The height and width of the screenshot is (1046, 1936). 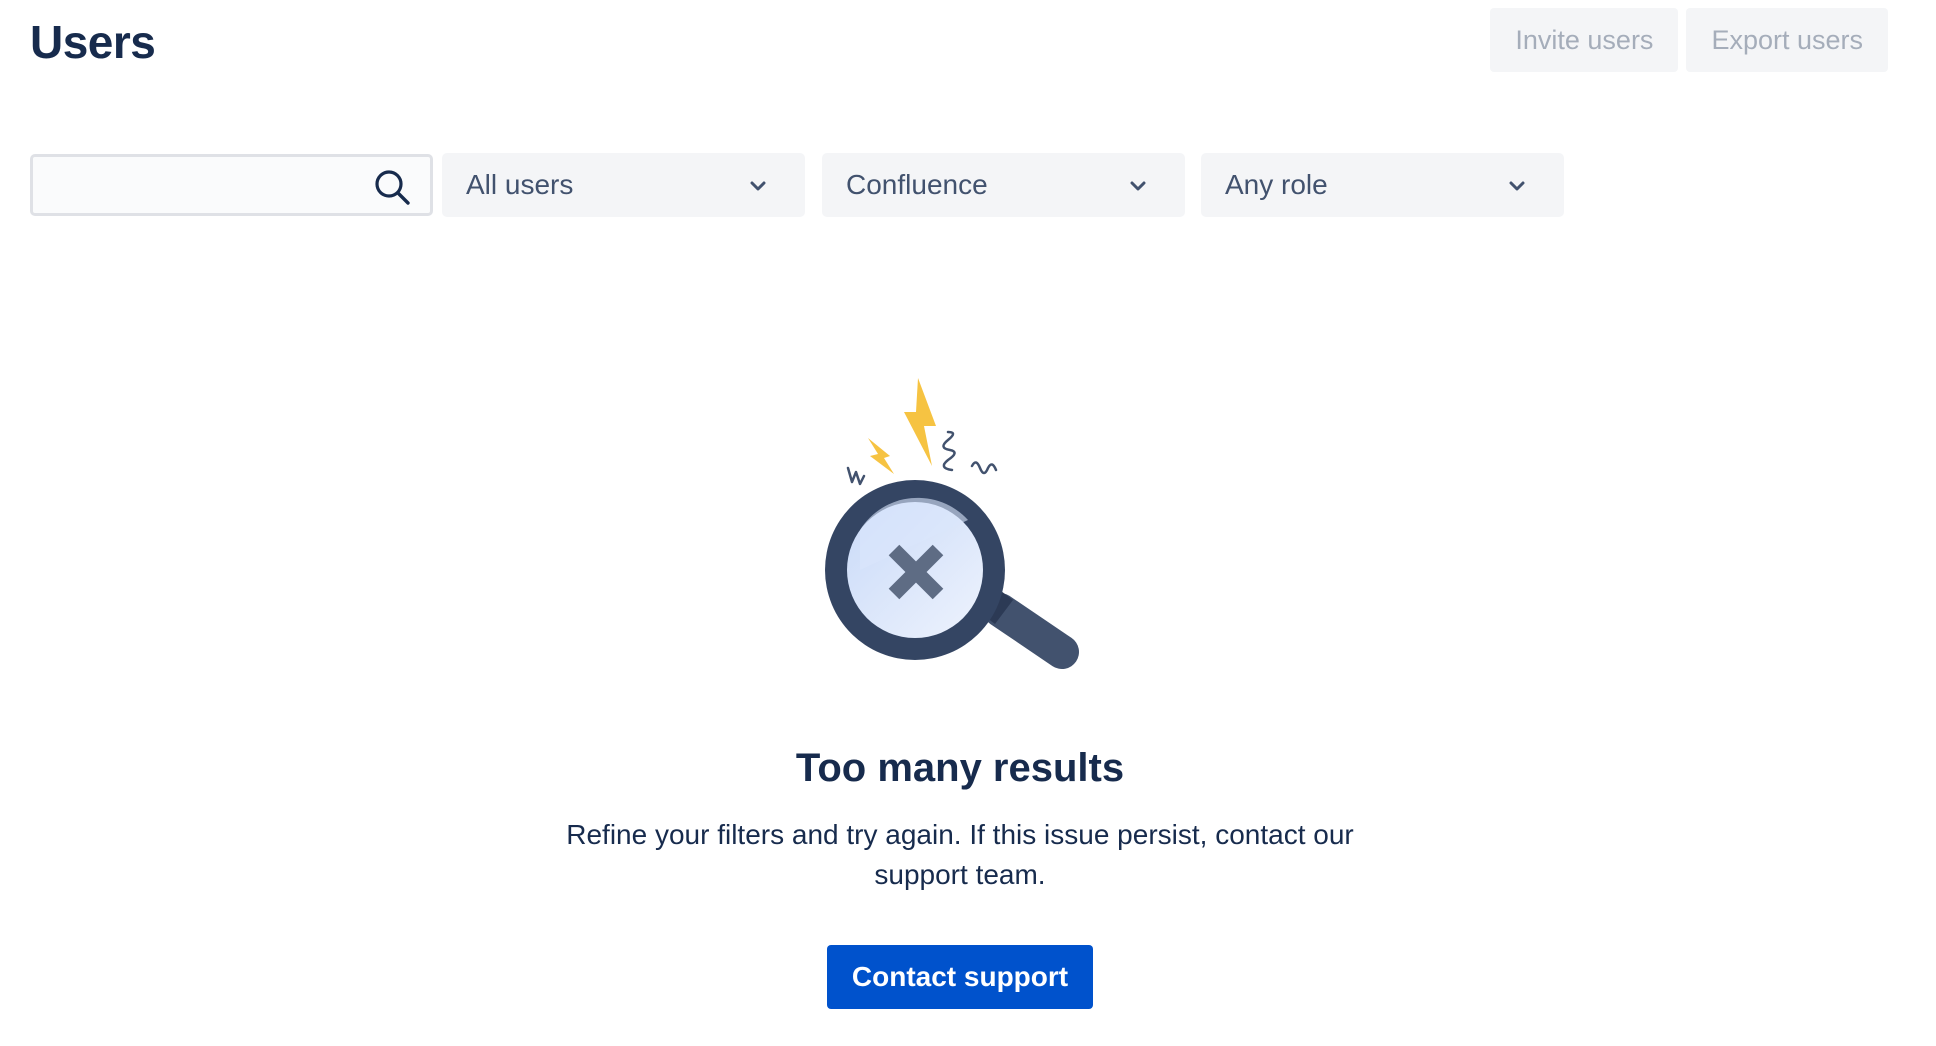 I want to click on search-box, so click(x=231, y=185).